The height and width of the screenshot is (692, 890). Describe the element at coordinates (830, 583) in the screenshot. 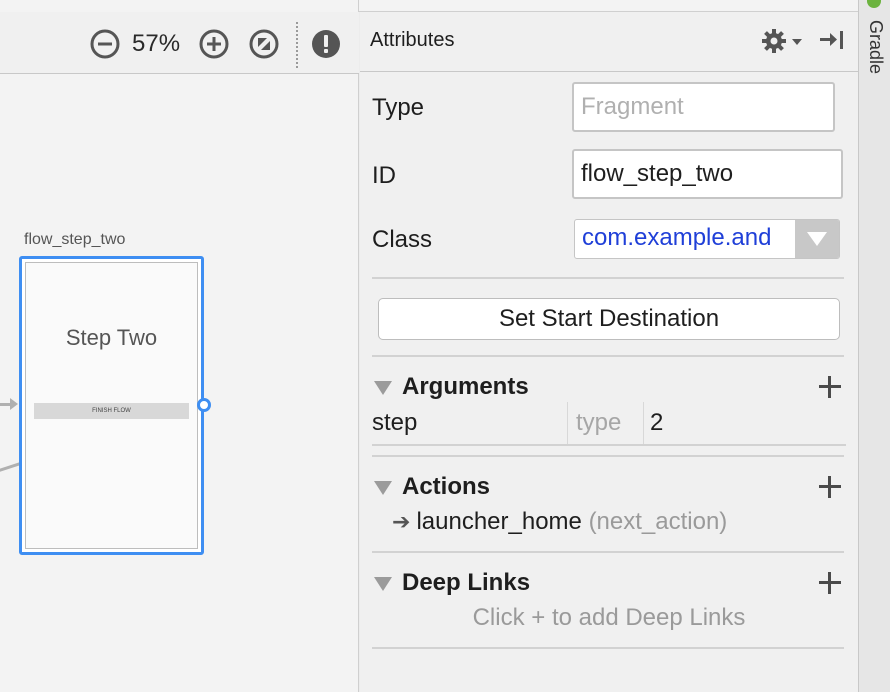

I see `add-deep-link-icon` at that location.